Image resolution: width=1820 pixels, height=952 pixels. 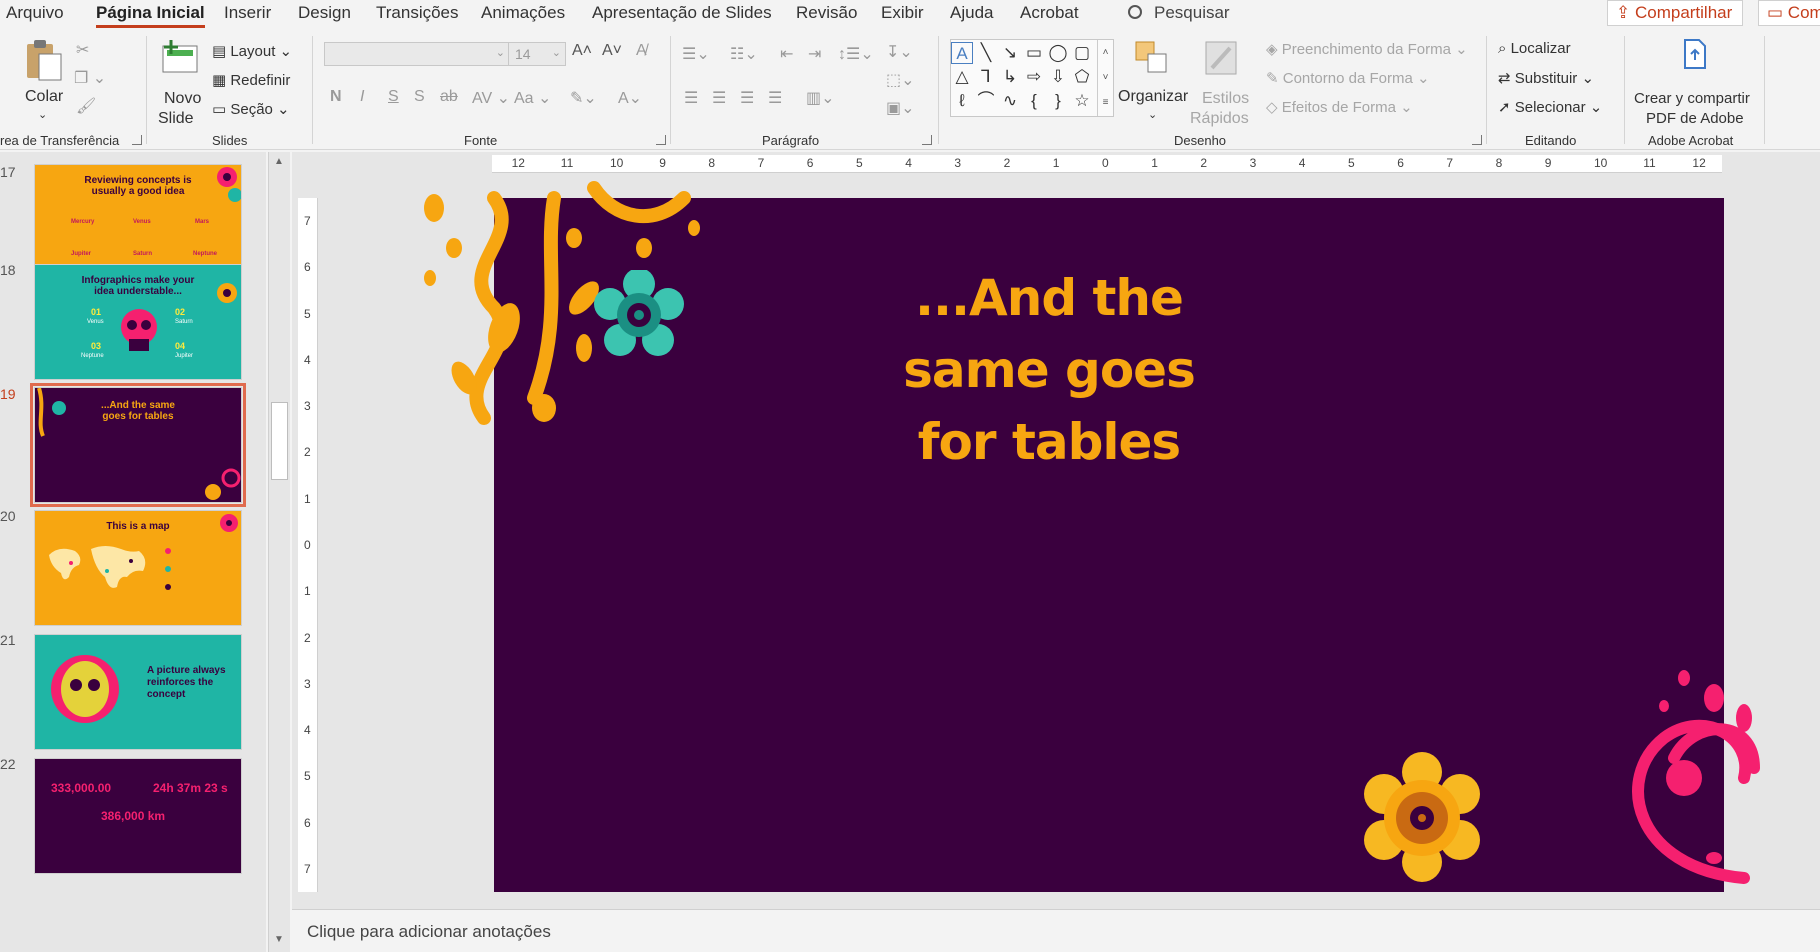 I want to click on text-direction-icon: ↧⌄, so click(x=899, y=52).